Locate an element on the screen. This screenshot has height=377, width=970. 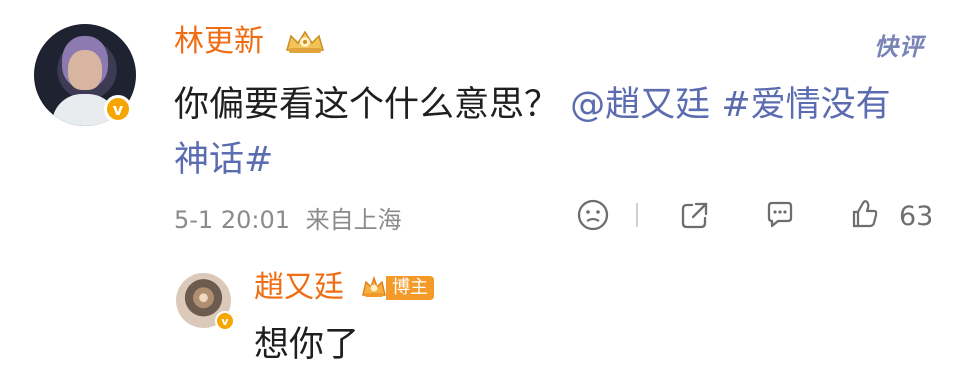
timestamp: 5-1 20:01 is located at coordinates (232, 220).